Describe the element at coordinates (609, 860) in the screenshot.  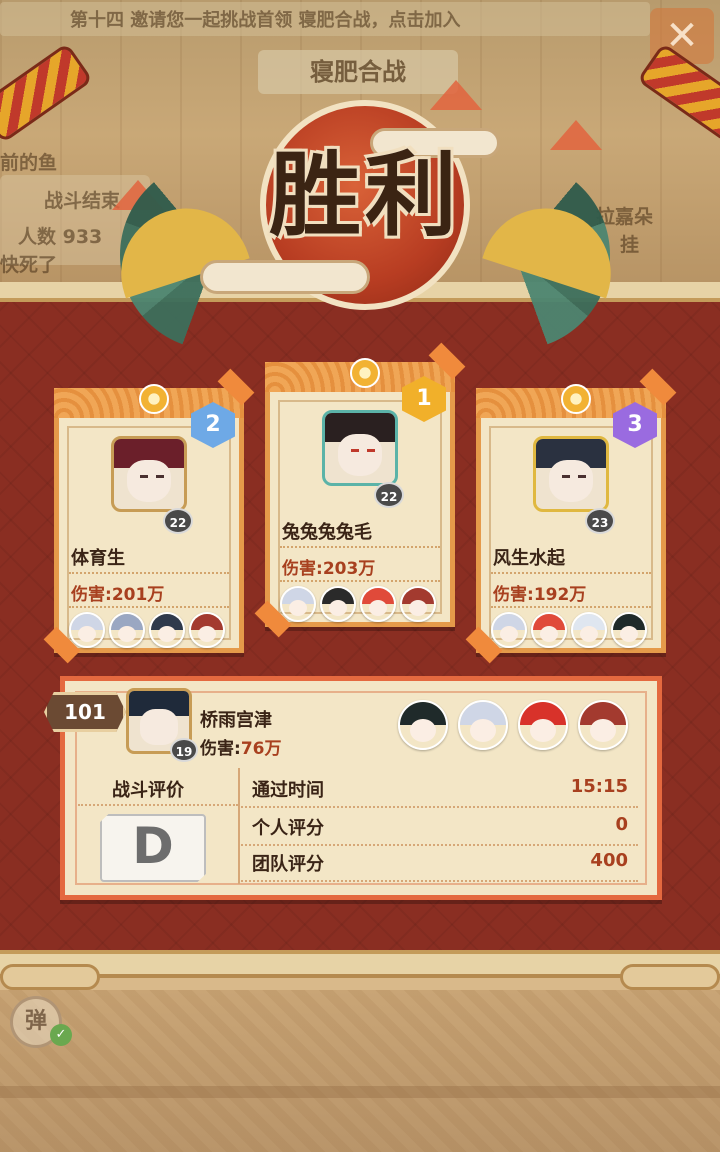
I see `stat-value-team: 400` at that location.